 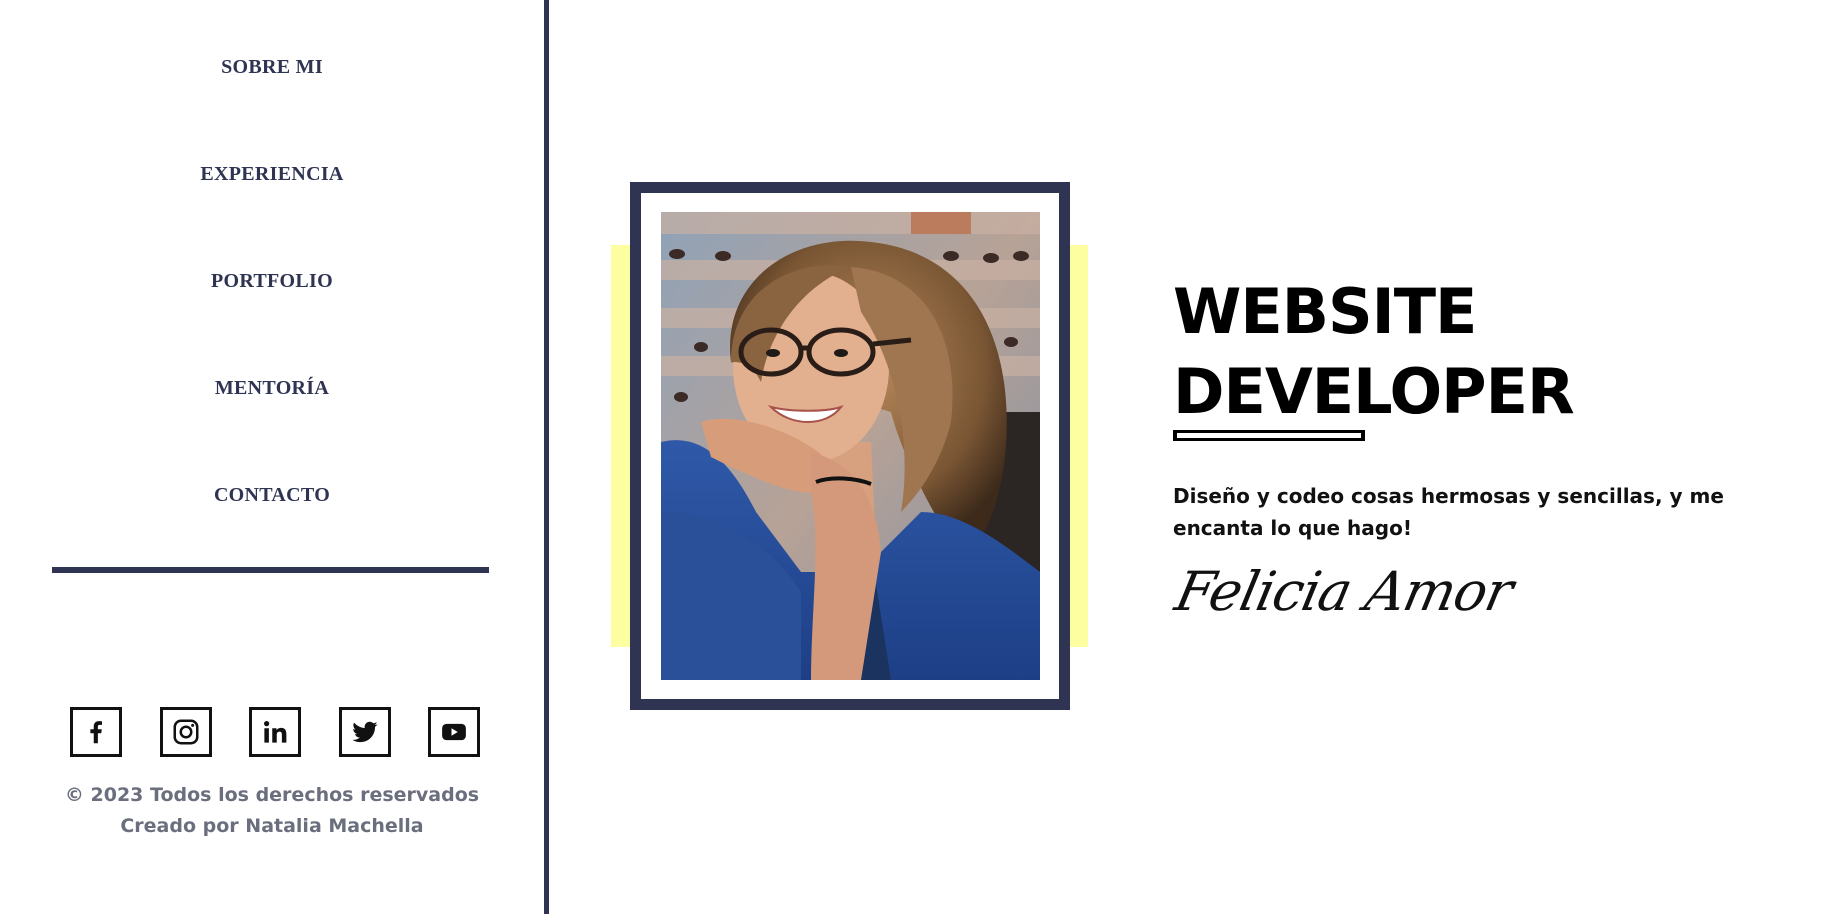 I want to click on title-underline, so click(x=1269, y=435).